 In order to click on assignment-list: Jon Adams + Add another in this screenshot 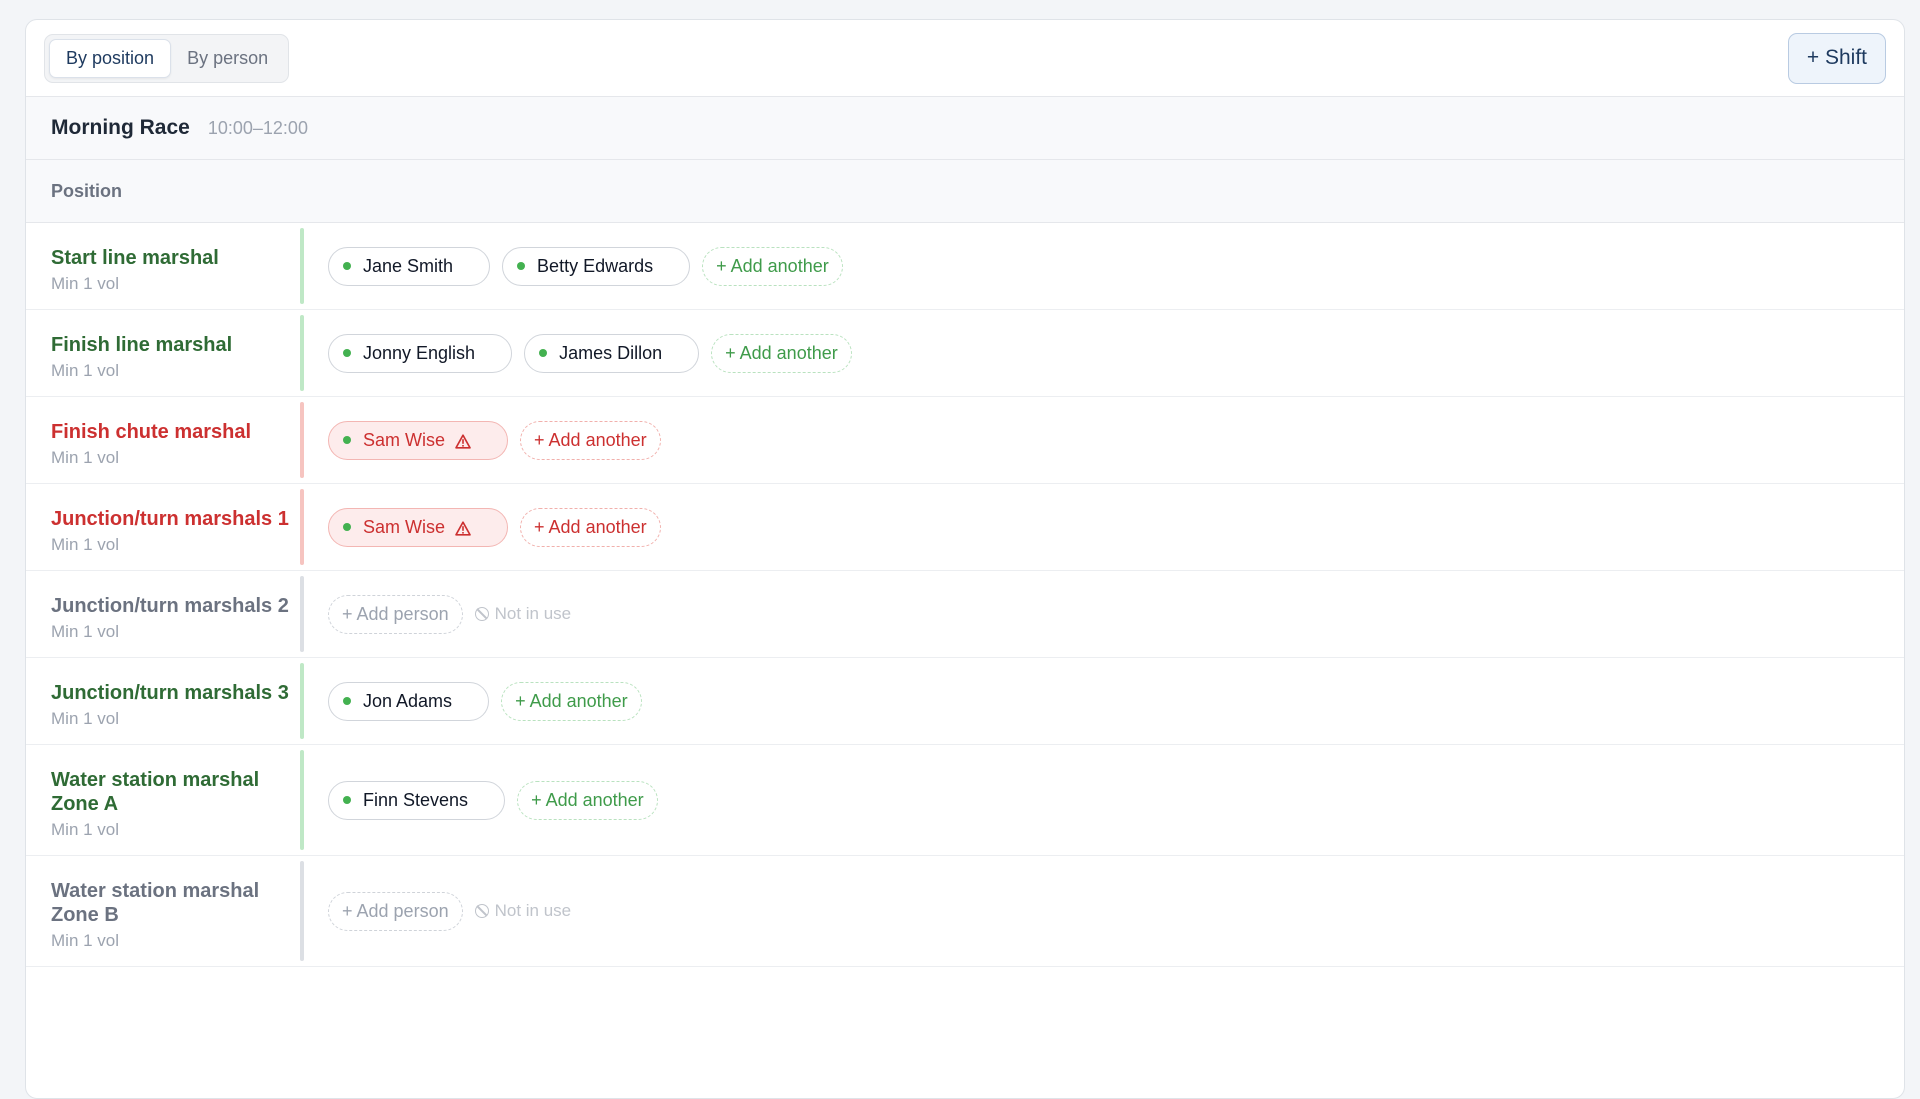, I will do `click(485, 701)`.